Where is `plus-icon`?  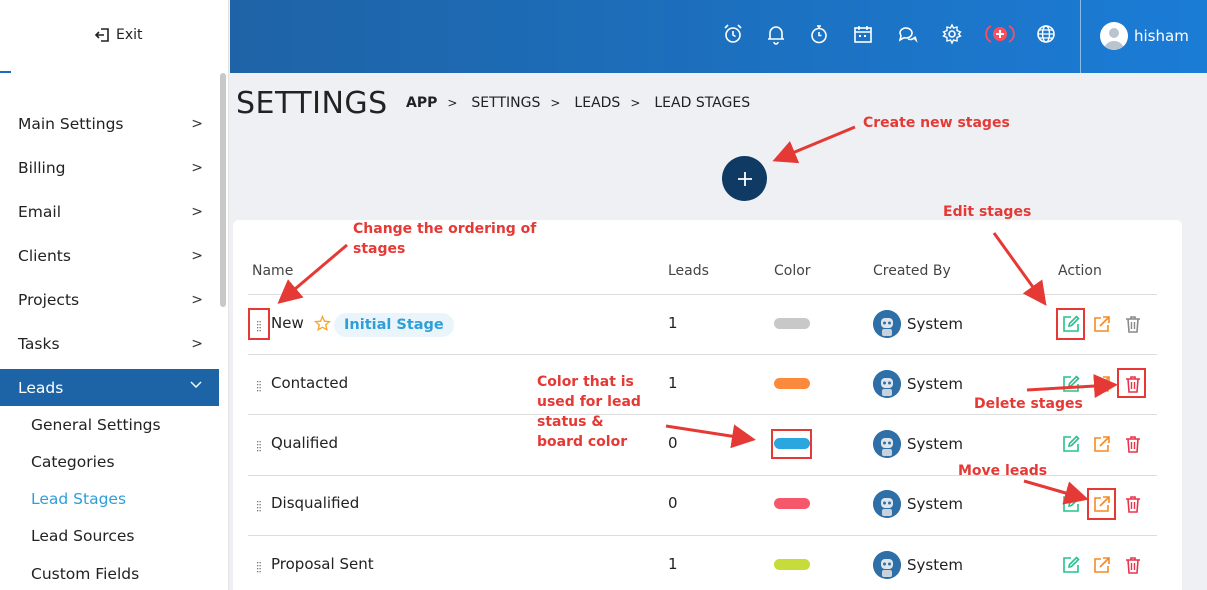
plus-icon is located at coordinates (744, 178).